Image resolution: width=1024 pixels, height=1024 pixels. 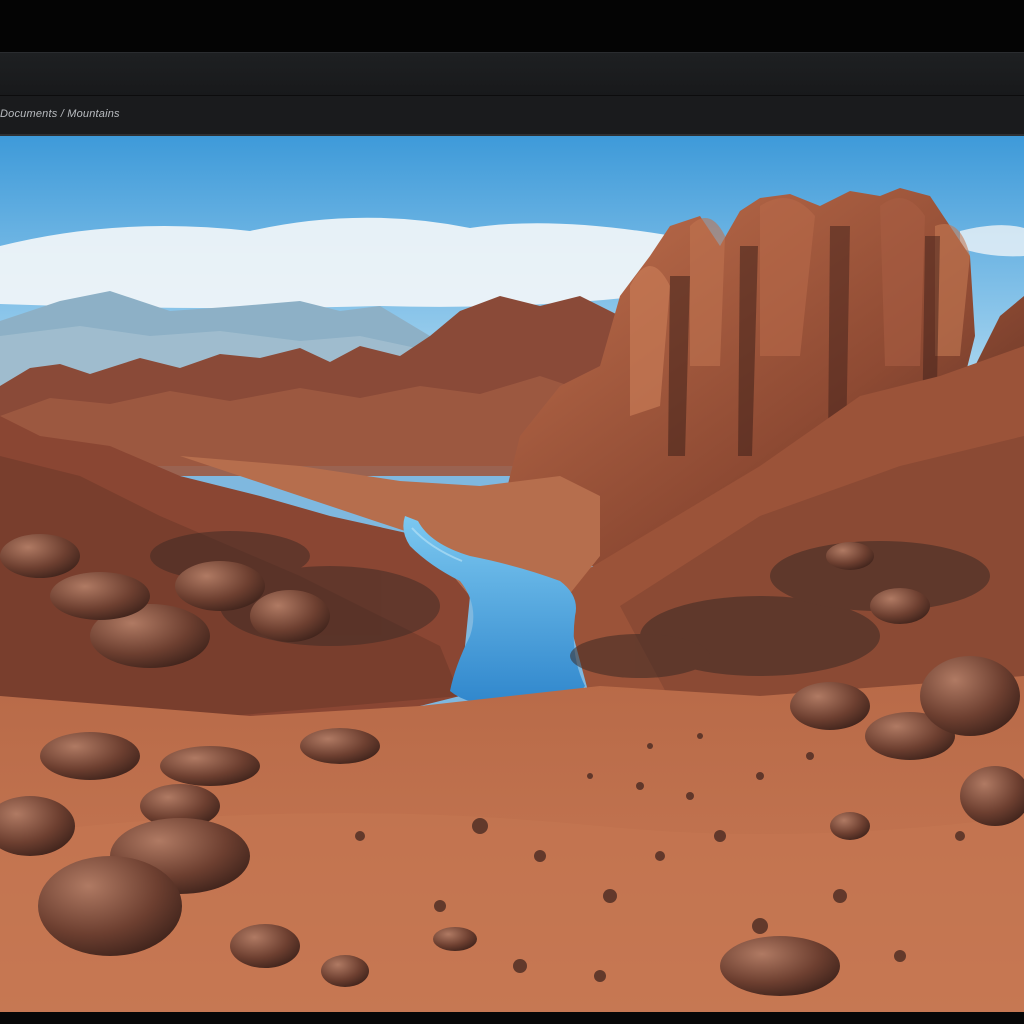 What do you see at coordinates (60, 114) in the screenshot?
I see `breadcrumb: Documents / Mountains` at bounding box center [60, 114].